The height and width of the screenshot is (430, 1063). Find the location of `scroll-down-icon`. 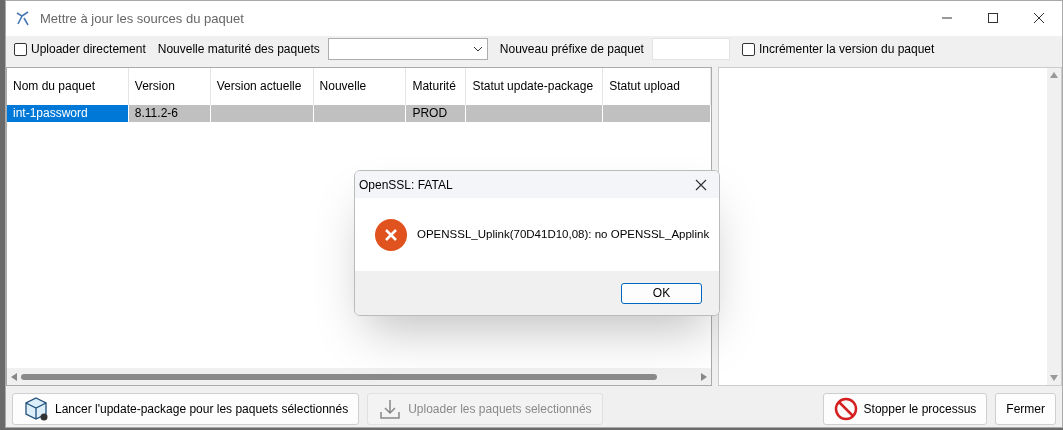

scroll-down-icon is located at coordinates (1054, 378).